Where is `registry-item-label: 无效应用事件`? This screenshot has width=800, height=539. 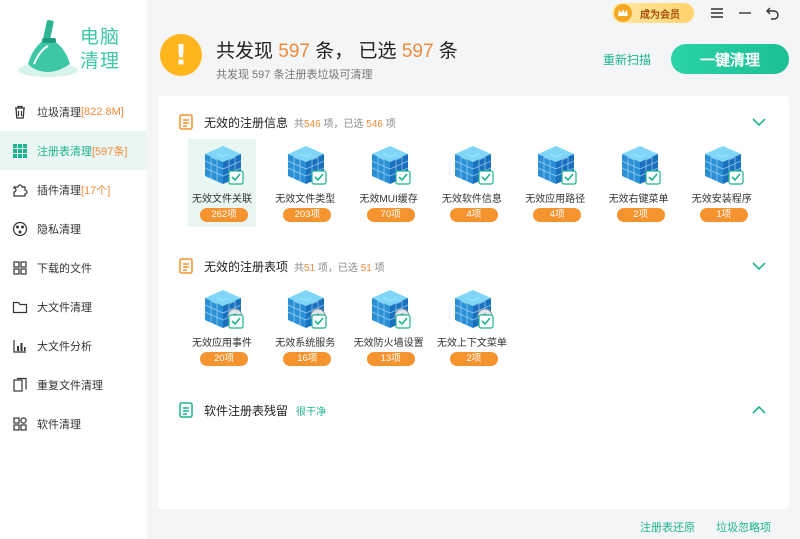
registry-item-label: 无效应用事件 is located at coordinates (222, 343).